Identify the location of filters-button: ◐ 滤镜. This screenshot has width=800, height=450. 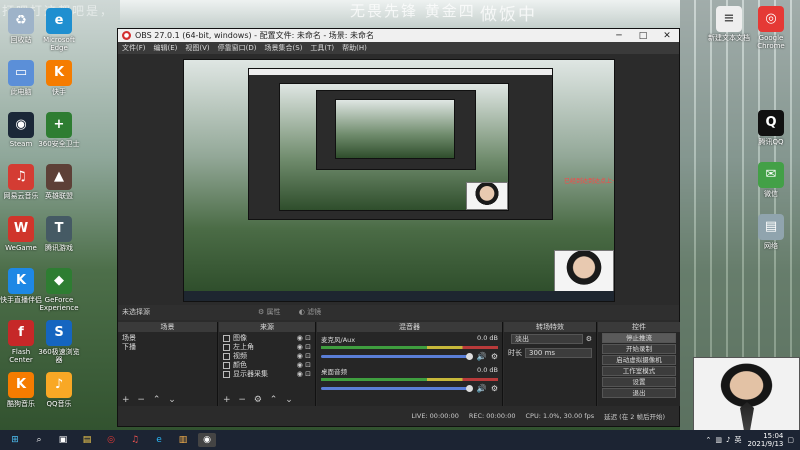
(314, 312).